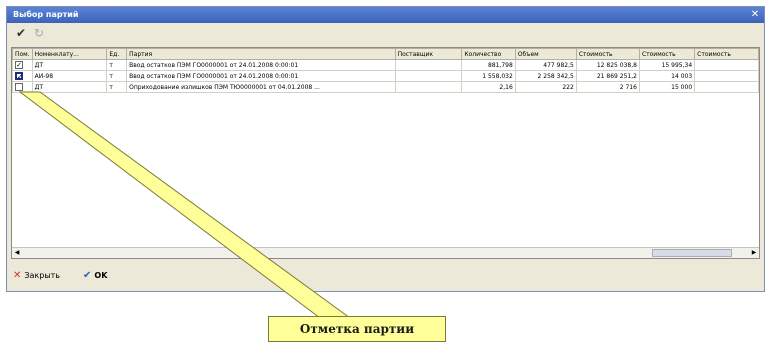 The height and width of the screenshot is (348, 771). What do you see at coordinates (39, 33) in the screenshot?
I see `refresh-icon: ↻` at bounding box center [39, 33].